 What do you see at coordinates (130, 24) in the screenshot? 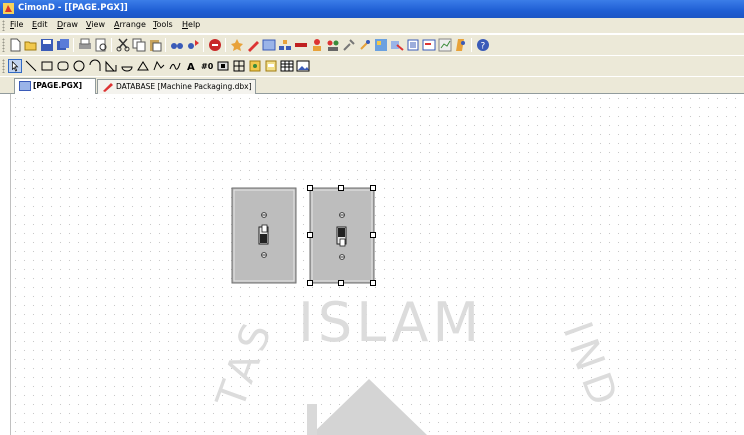
I see `menu-arrange: Arrange` at bounding box center [130, 24].